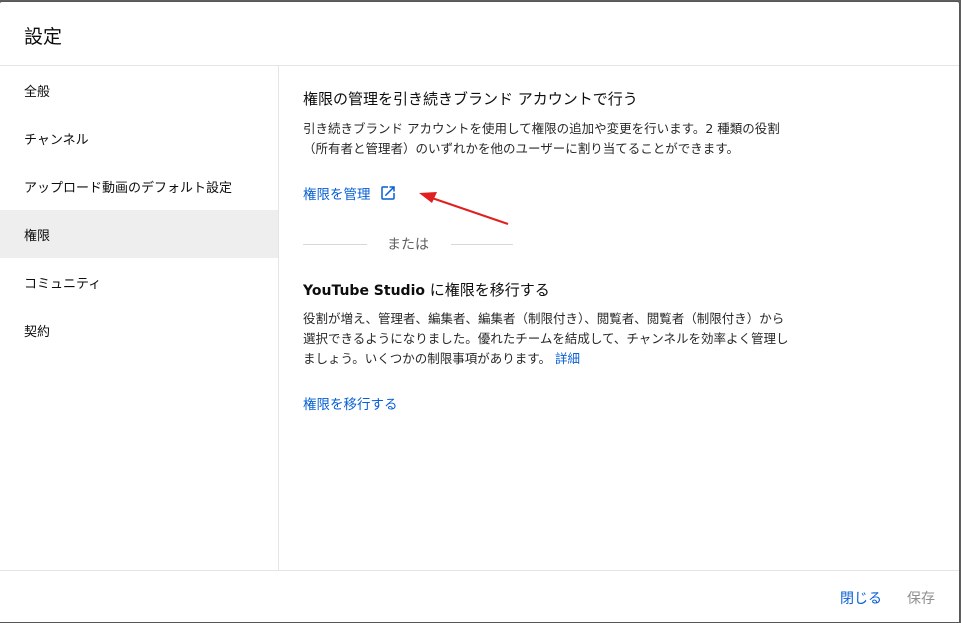  Describe the element at coordinates (482, 244) in the screenshot. I see `divider-line-right` at that location.